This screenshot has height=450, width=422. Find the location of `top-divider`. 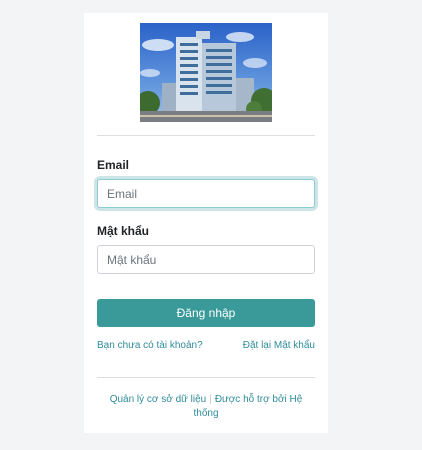

top-divider is located at coordinates (206, 135).